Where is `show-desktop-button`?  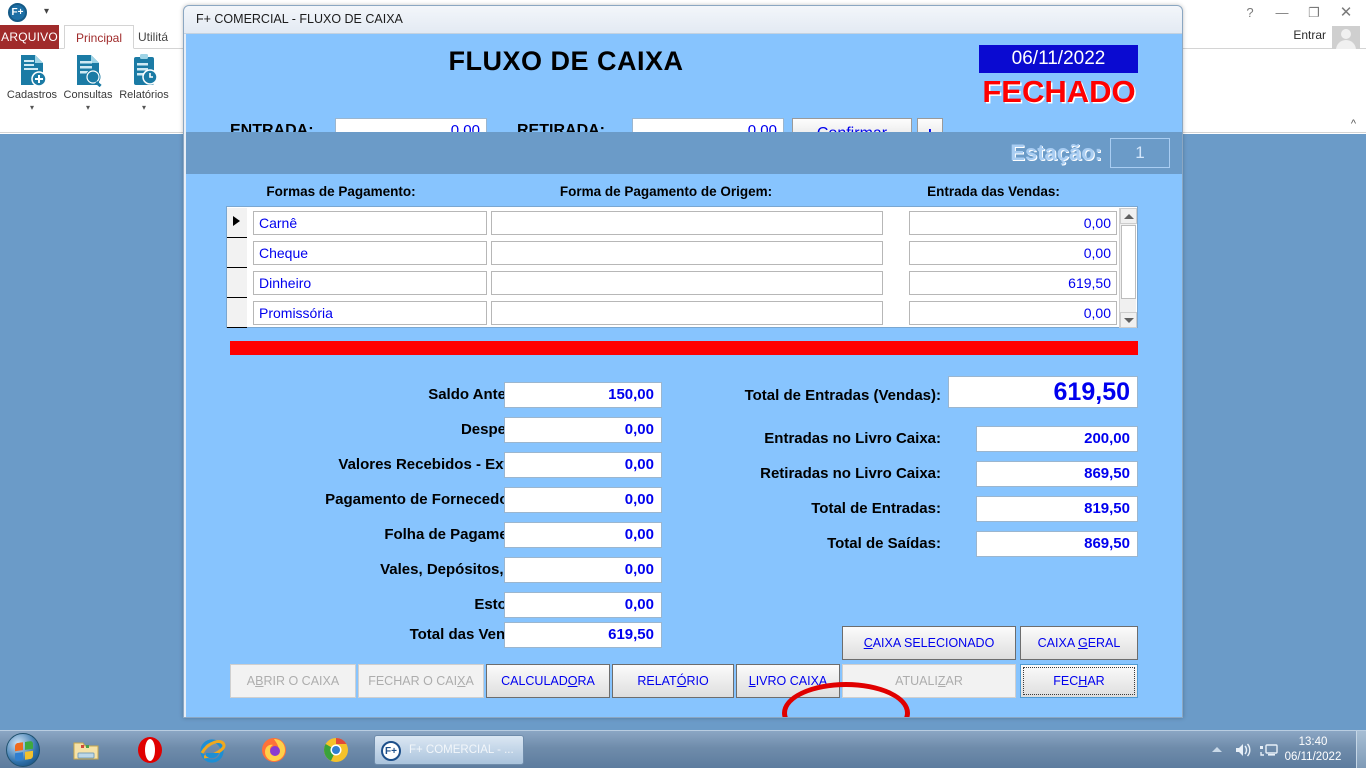 show-desktop-button is located at coordinates (1361, 749).